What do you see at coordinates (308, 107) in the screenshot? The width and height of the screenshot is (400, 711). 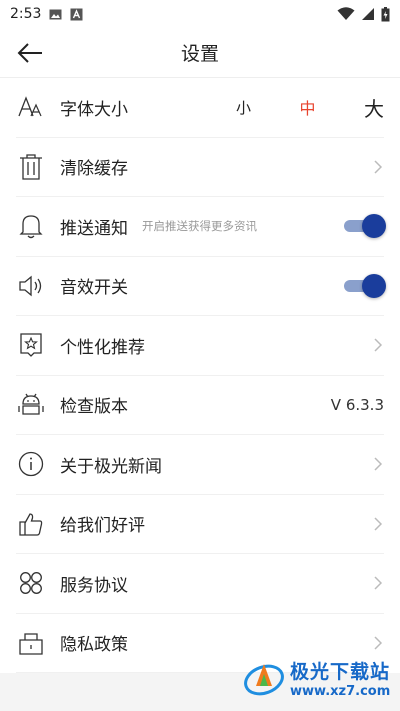 I see `font-size-medium-option: 中` at bounding box center [308, 107].